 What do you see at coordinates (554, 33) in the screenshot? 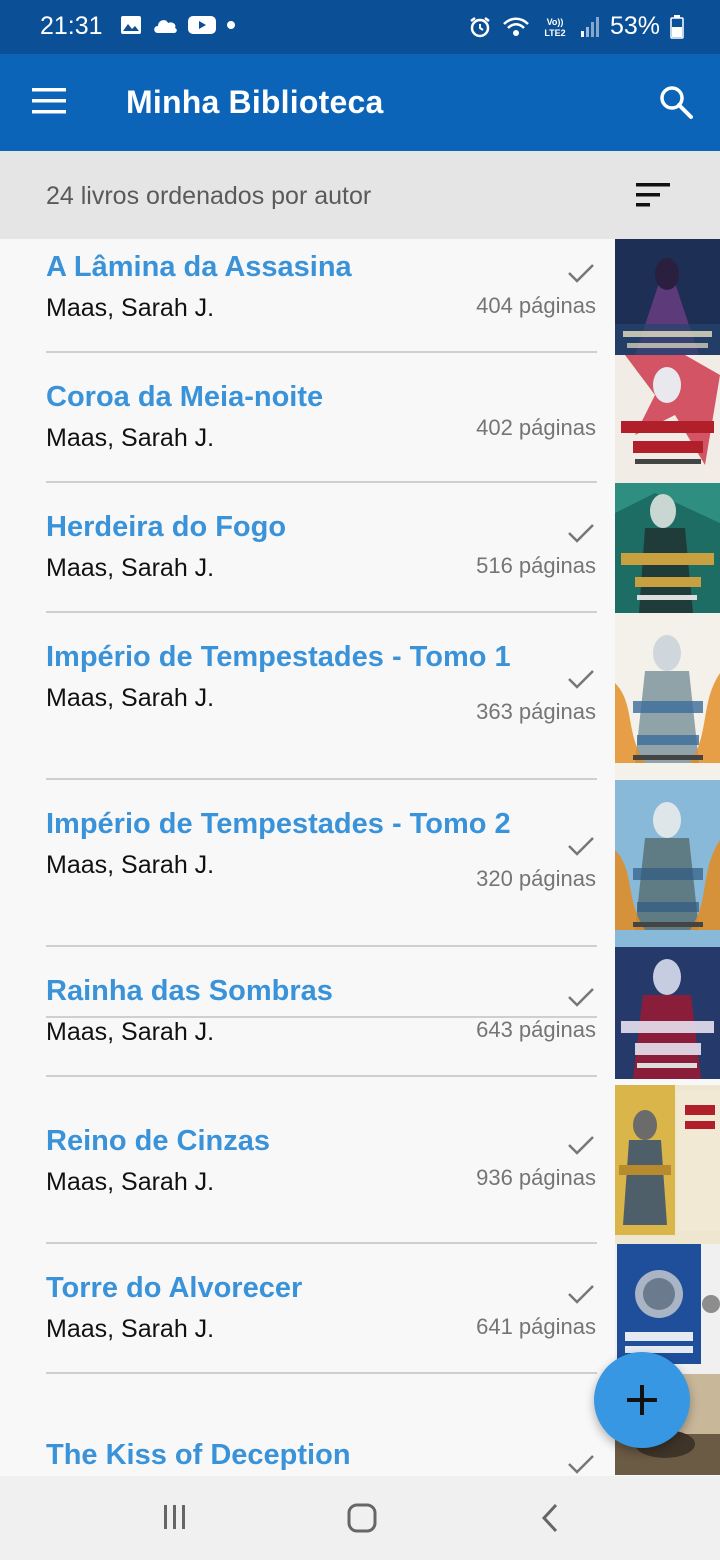
I see `svg-text: LTE2` at bounding box center [554, 33].